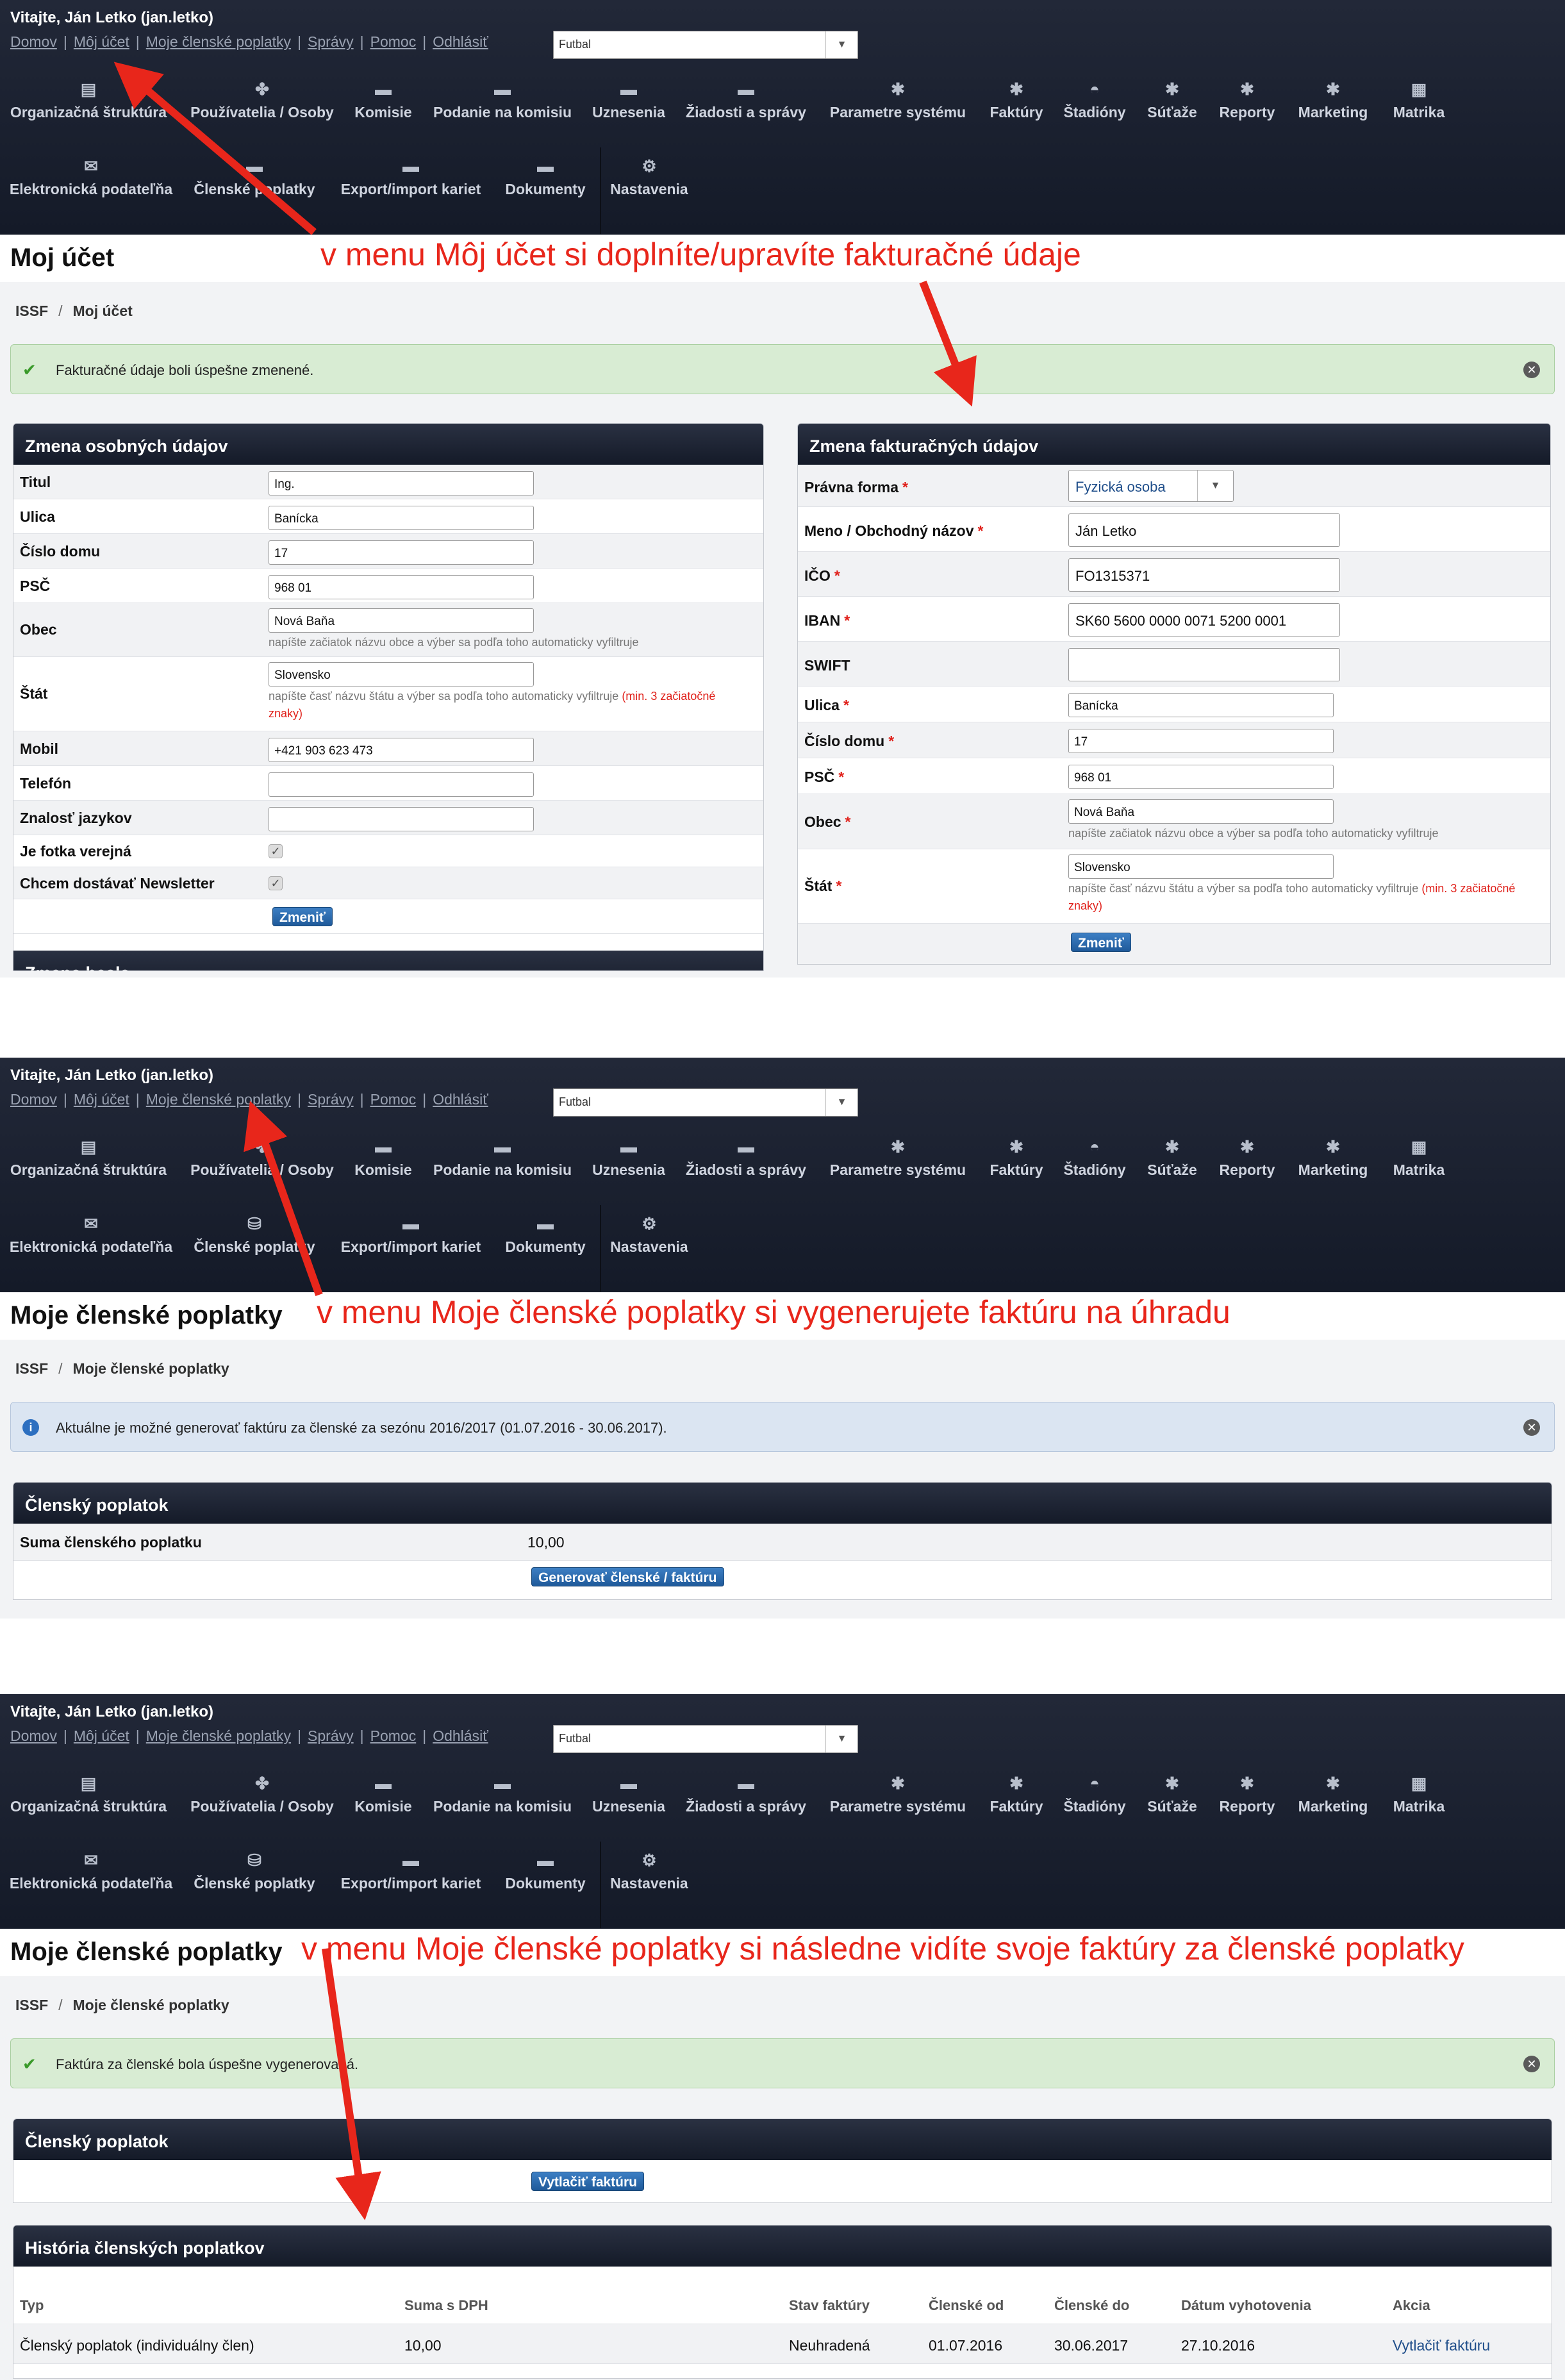 The height and width of the screenshot is (2380, 1565). I want to click on psc-input: 968 01, so click(401, 587).